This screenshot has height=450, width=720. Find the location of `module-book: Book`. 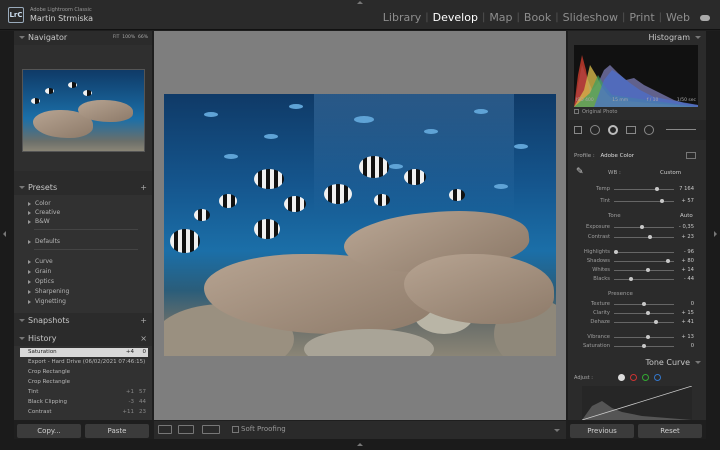

module-book: Book is located at coordinates (537, 17).